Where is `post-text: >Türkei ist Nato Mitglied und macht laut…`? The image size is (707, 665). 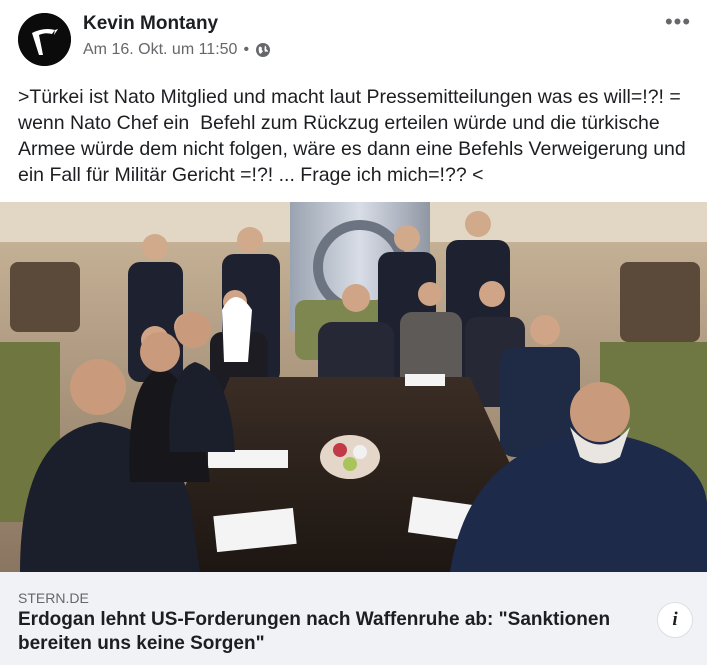 post-text: >Türkei ist Nato Mitglied und macht laut… is located at coordinates (355, 136).